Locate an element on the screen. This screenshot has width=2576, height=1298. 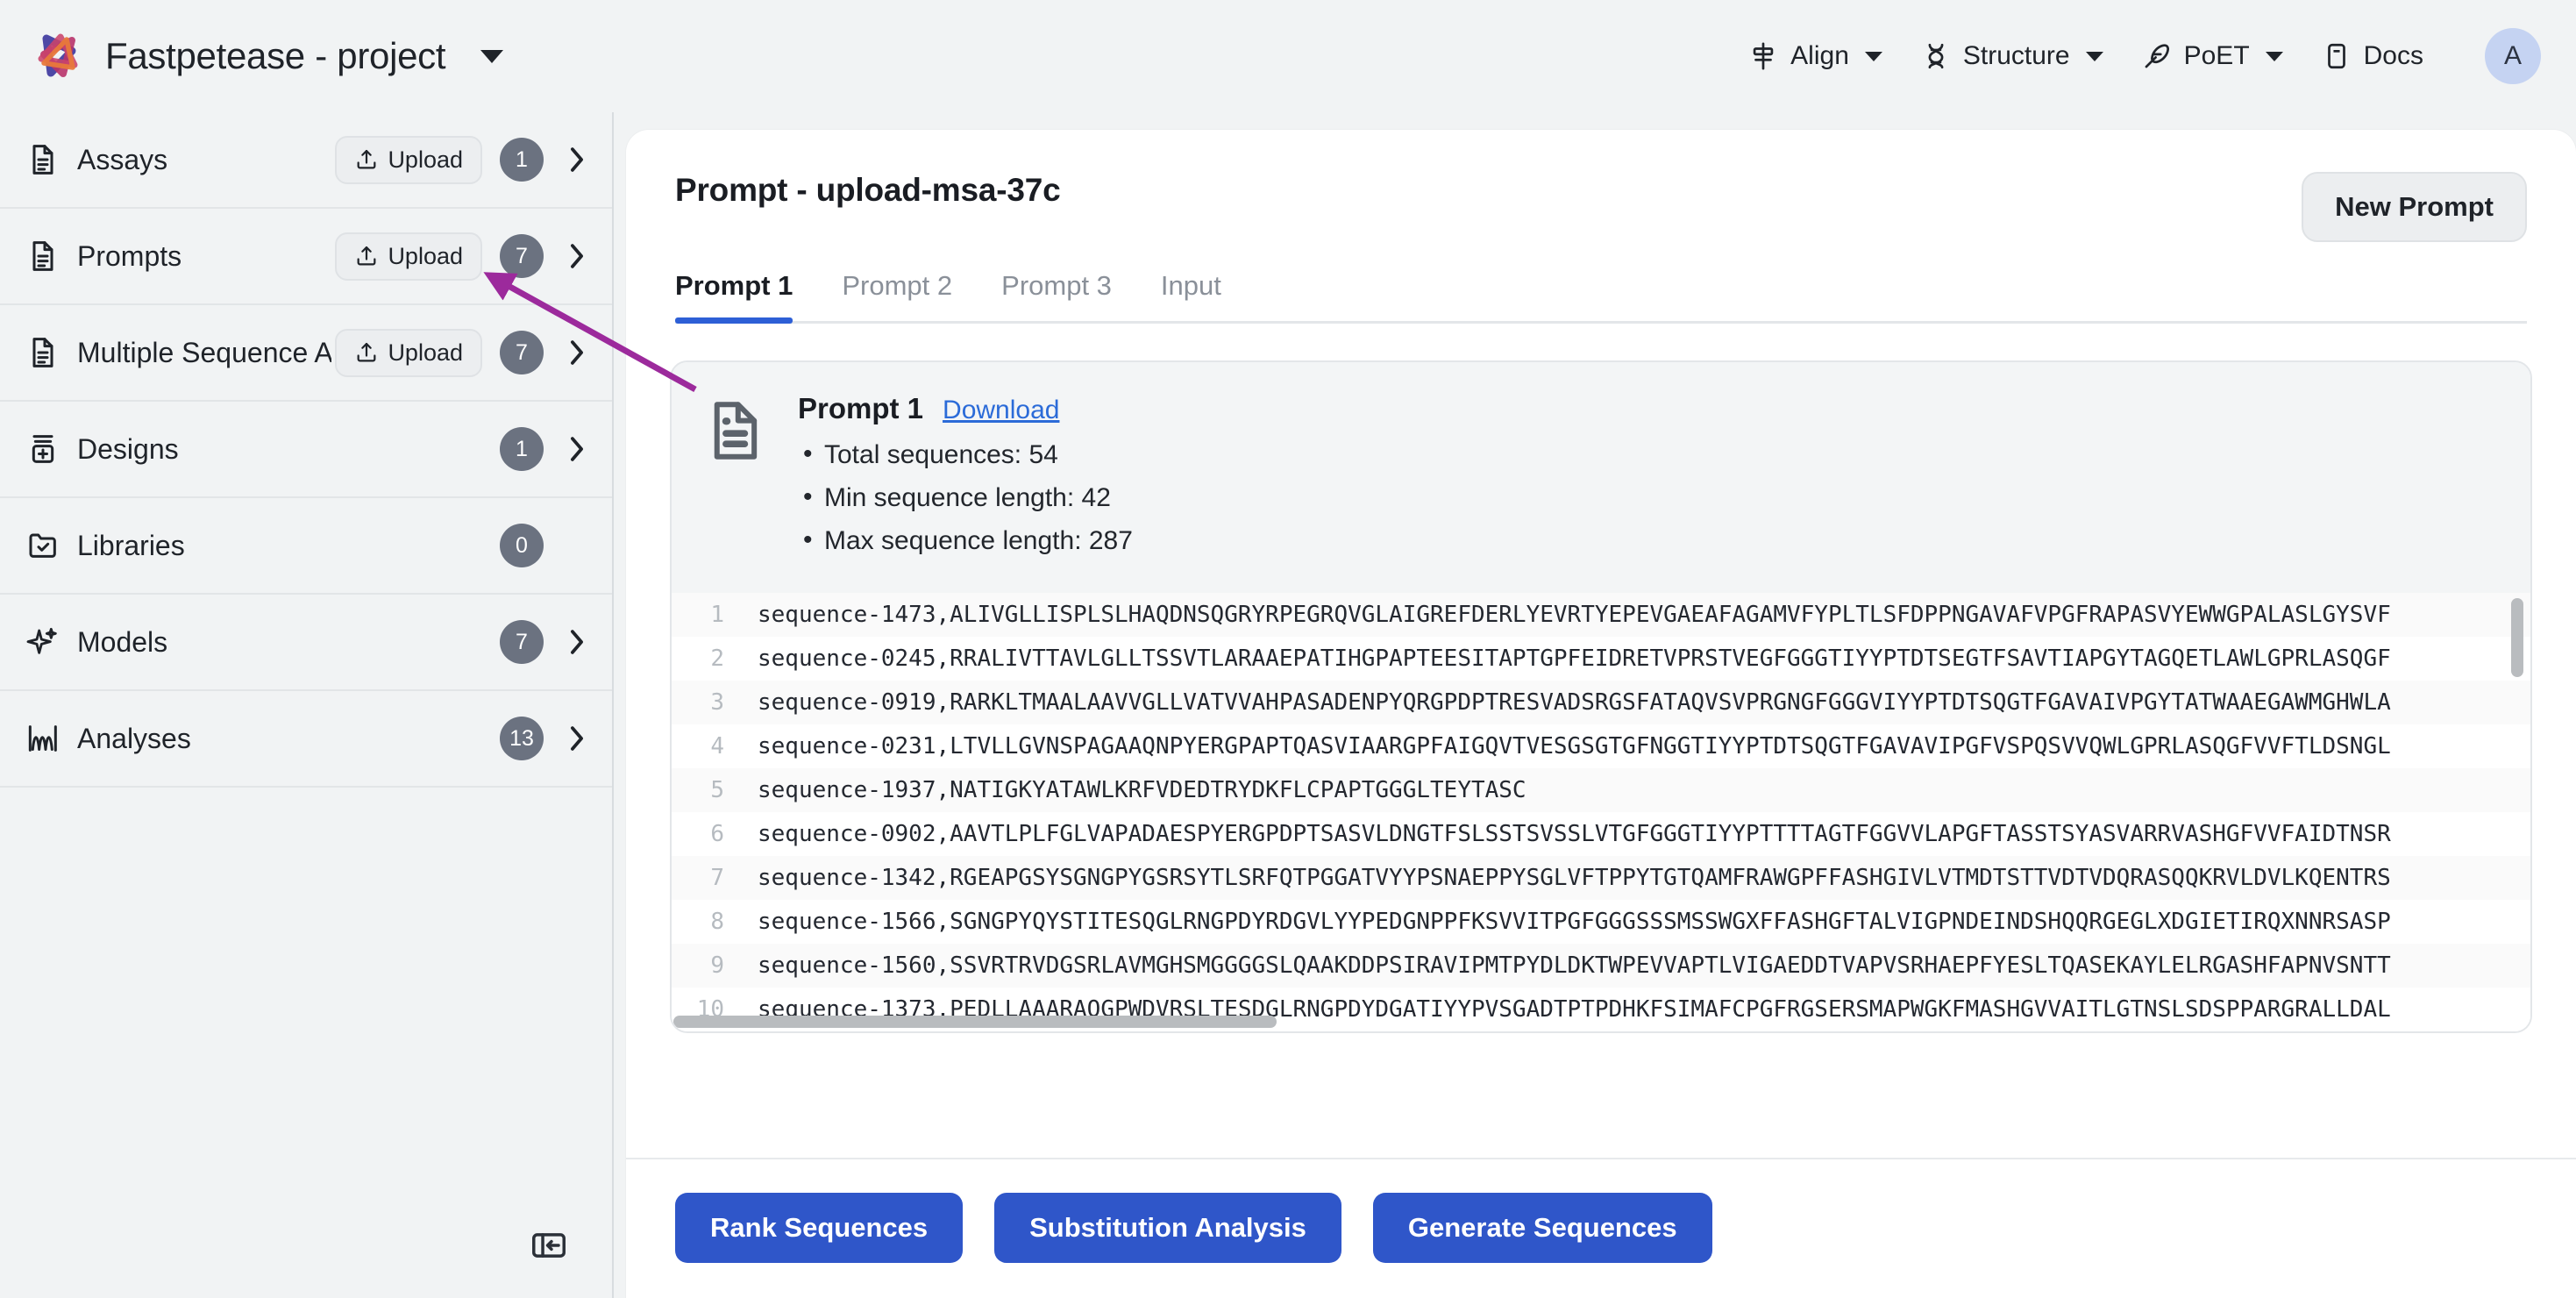
panel-title: Prompt - upload-msa-37c is located at coordinates (868, 190).